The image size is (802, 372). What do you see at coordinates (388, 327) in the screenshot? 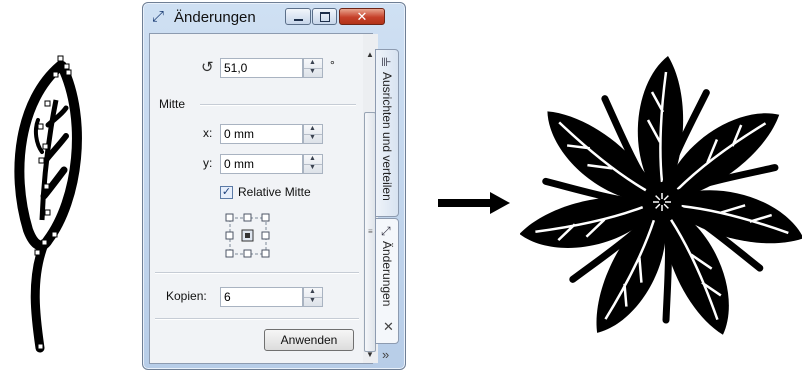
I see `close-docker-icon: ✕` at bounding box center [388, 327].